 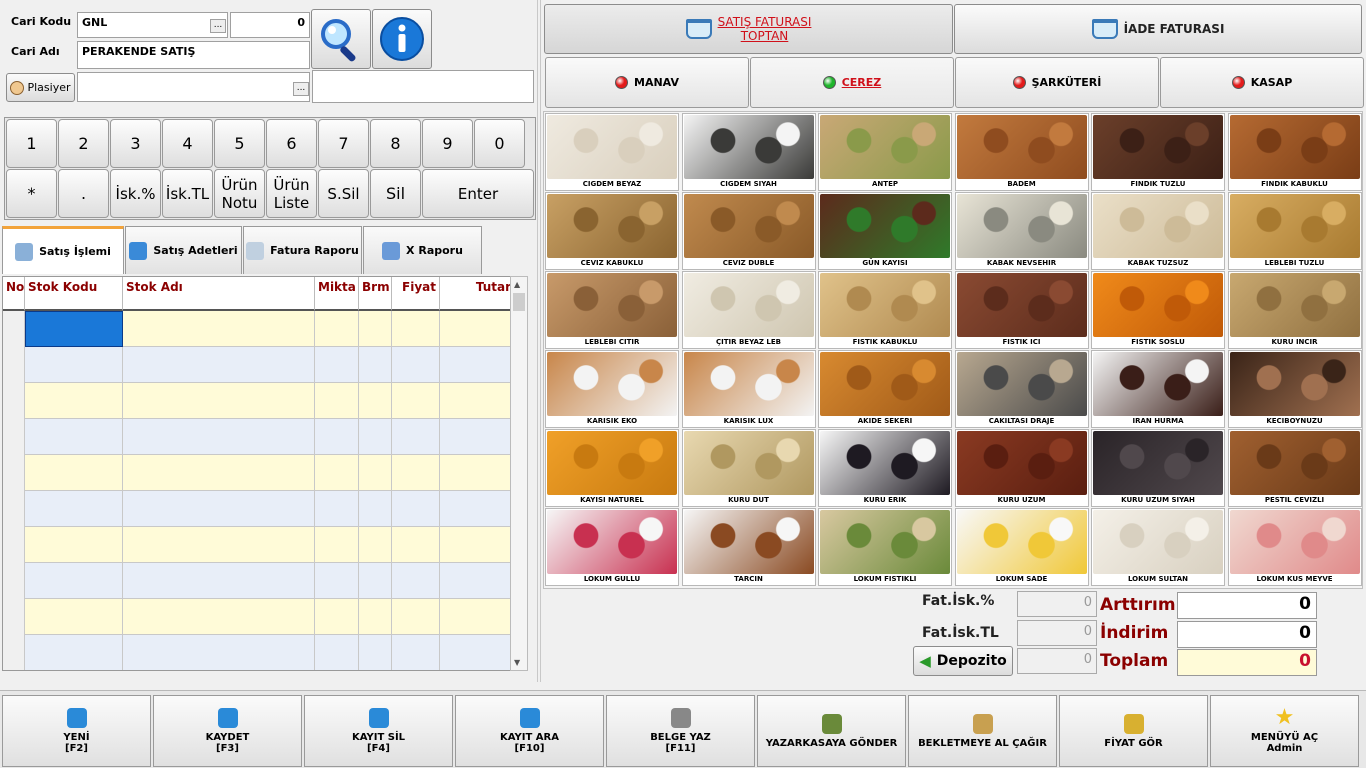 What do you see at coordinates (1021, 310) in the screenshot?
I see `product-fistik-ici: FISTIK ICI` at bounding box center [1021, 310].